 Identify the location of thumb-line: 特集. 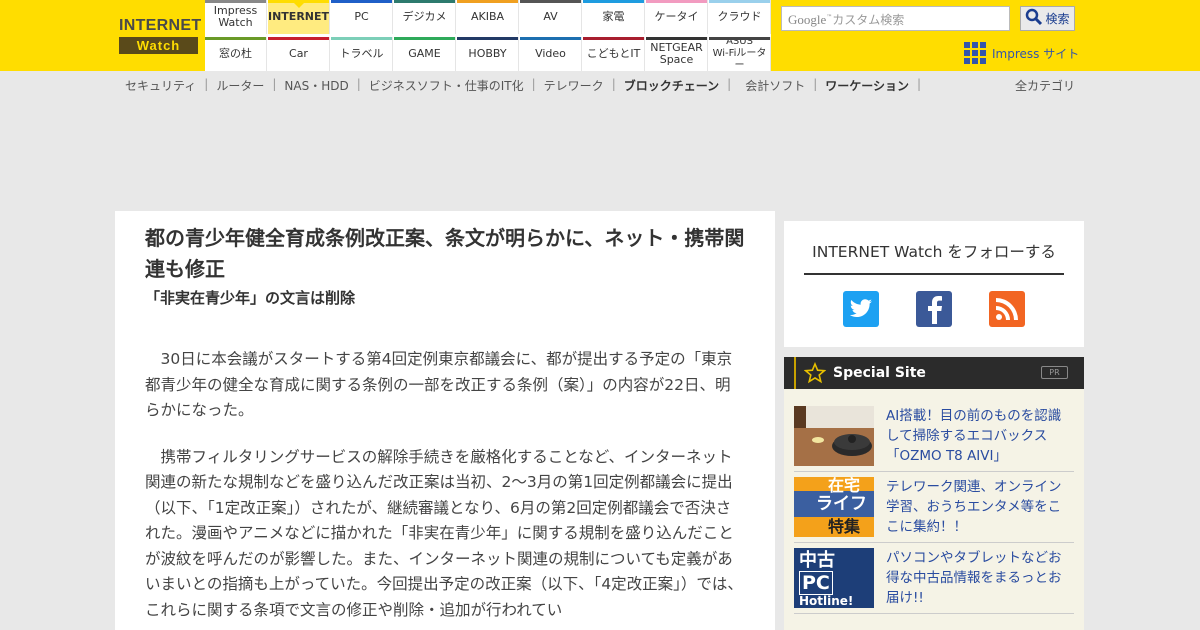
(844, 526).